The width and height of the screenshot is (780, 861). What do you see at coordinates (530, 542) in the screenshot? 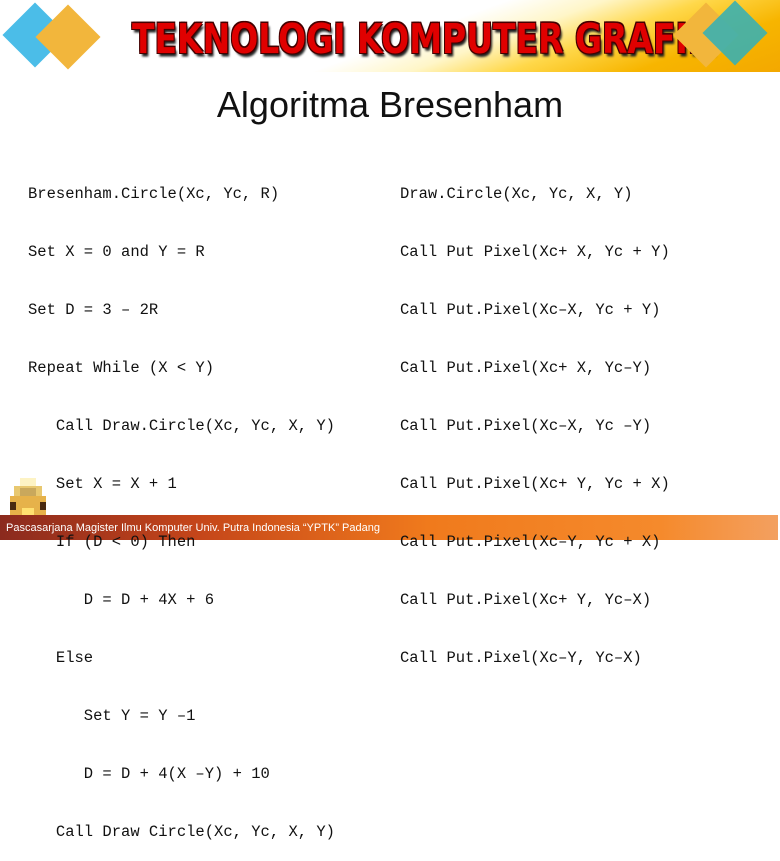
I see `code-line: Call Put.Pixel(Xc–Y, Yc + X)` at bounding box center [530, 542].